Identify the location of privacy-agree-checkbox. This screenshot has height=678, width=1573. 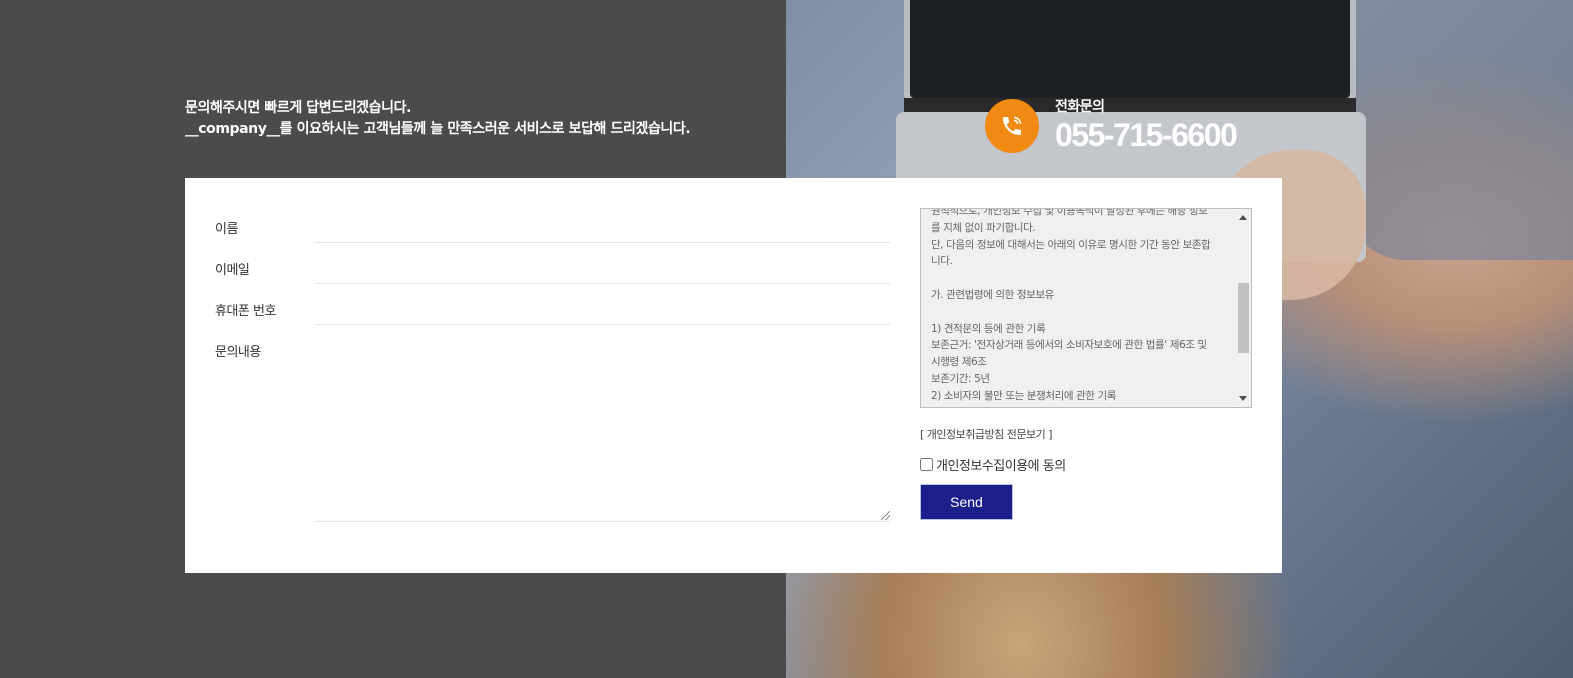
(926, 464).